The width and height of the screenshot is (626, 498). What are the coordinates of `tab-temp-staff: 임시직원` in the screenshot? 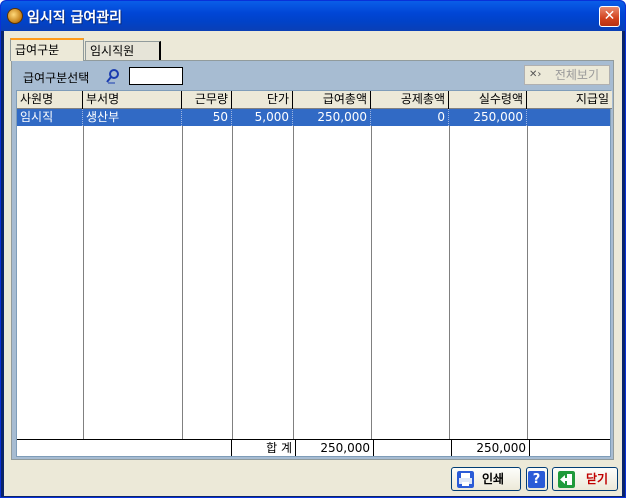 It's located at (123, 51).